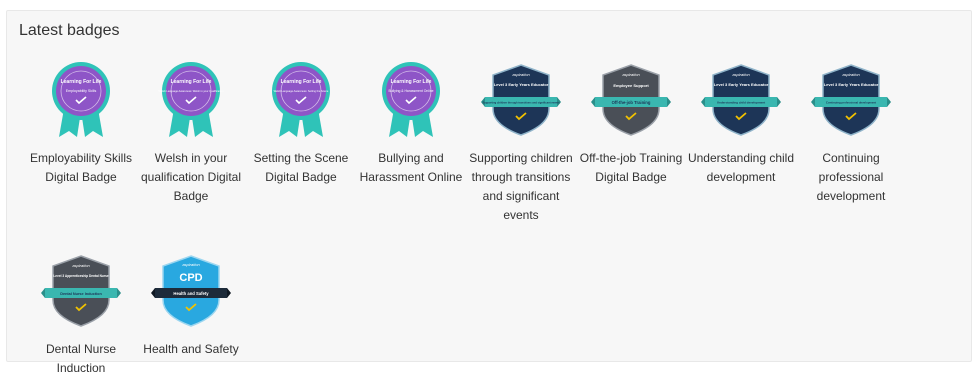  Describe the element at coordinates (741, 103) in the screenshot. I see `badge-ribbon: Understanding child development` at that location.